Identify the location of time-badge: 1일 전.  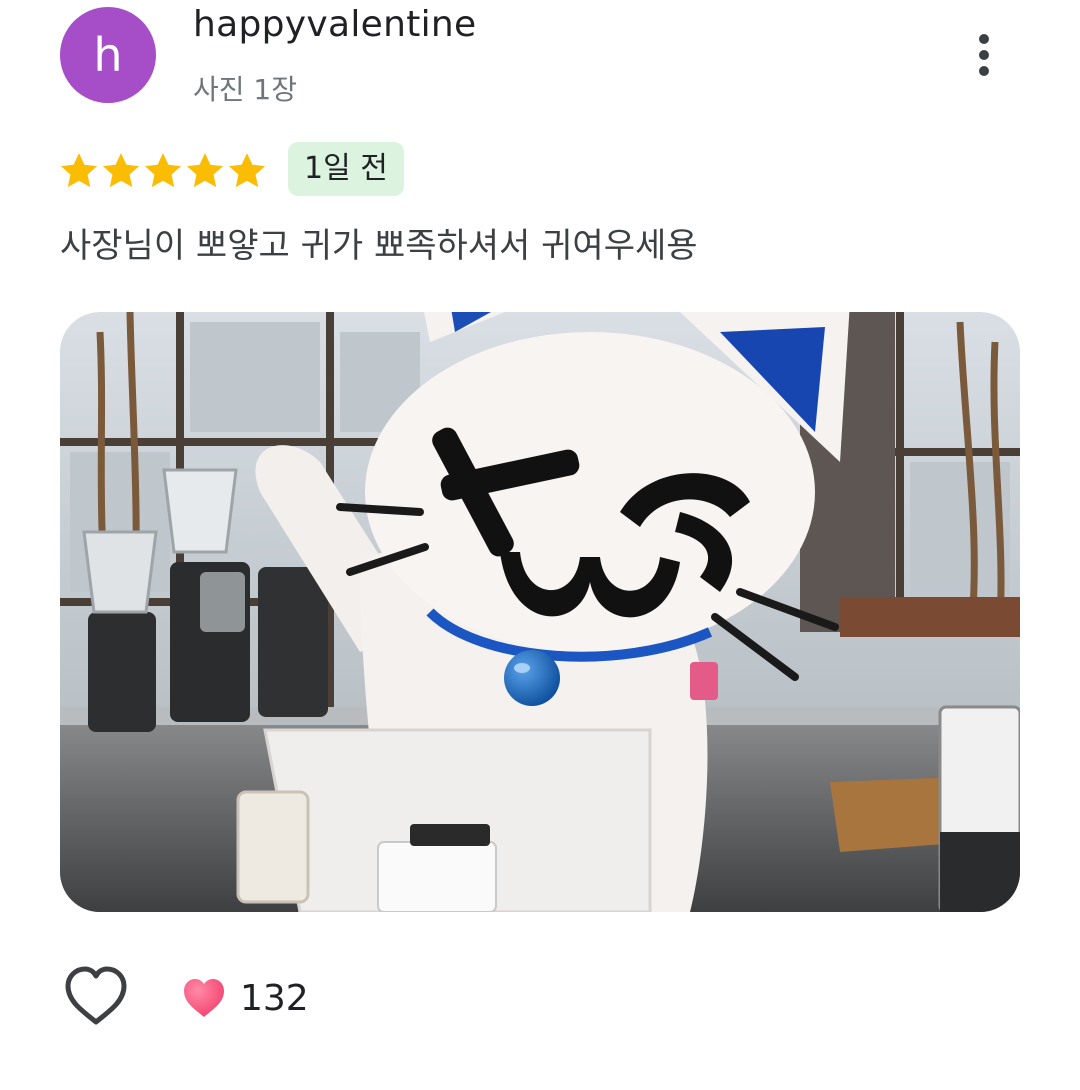
(346, 169).